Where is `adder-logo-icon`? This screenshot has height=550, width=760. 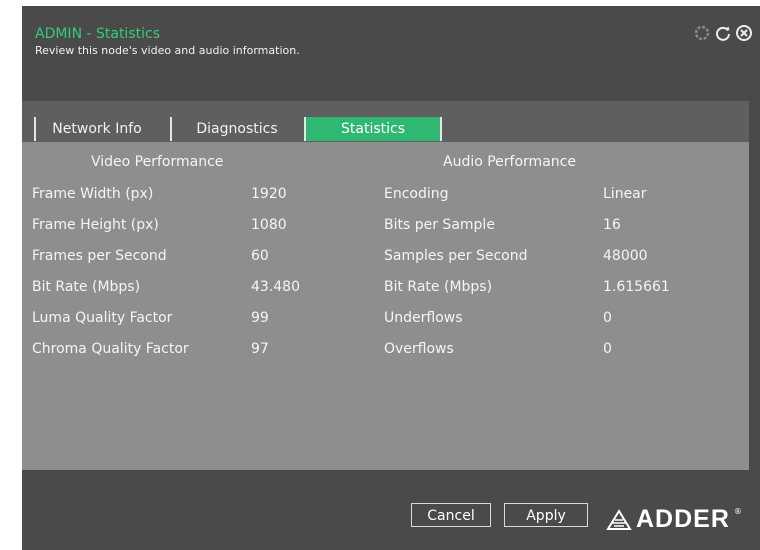 adder-logo-icon is located at coordinates (619, 519).